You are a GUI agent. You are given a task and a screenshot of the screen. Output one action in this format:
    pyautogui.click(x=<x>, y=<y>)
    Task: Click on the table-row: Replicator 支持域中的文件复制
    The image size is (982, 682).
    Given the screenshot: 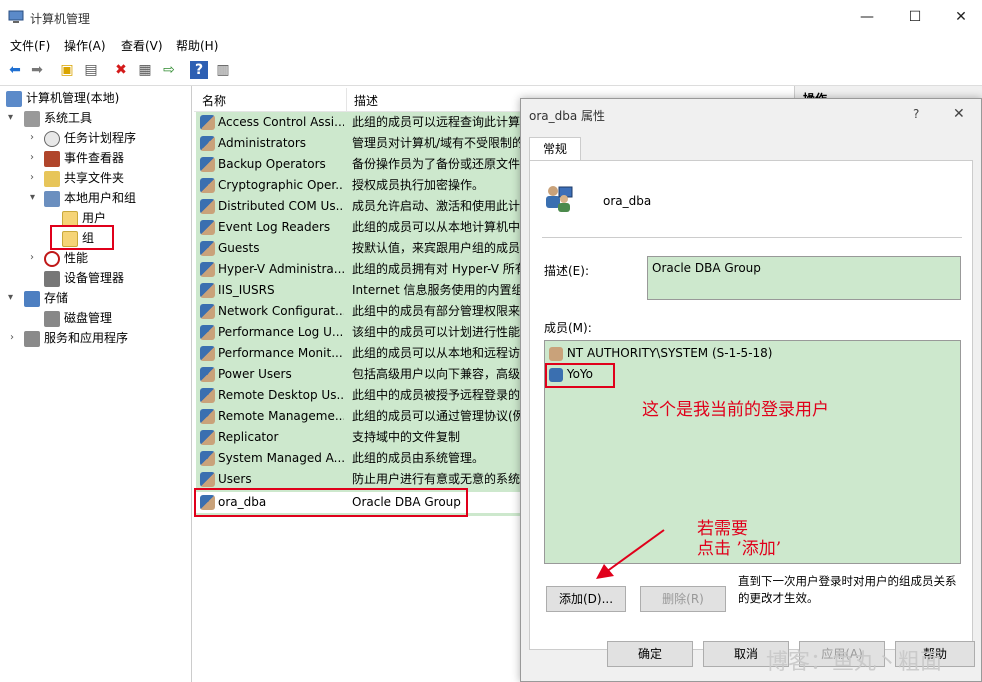 What is the action you would take?
    pyautogui.click(x=358, y=437)
    